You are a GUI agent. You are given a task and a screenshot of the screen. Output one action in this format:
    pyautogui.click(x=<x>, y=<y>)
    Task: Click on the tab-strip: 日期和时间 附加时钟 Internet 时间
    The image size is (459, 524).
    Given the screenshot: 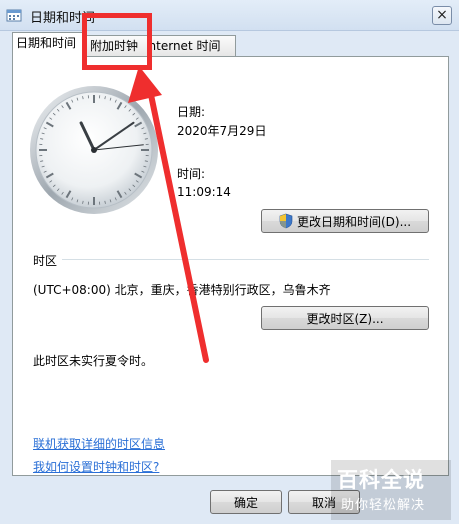 What is the action you would take?
    pyautogui.click(x=229, y=44)
    